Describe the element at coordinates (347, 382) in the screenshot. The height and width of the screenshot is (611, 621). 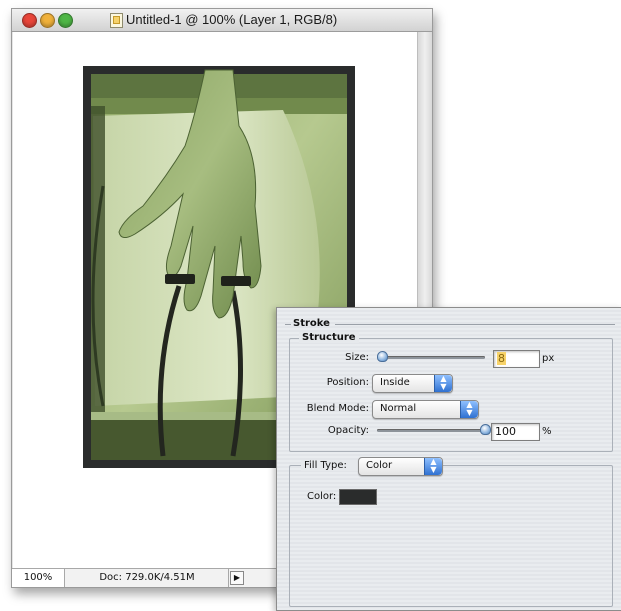
I see `position-label: Position:` at that location.